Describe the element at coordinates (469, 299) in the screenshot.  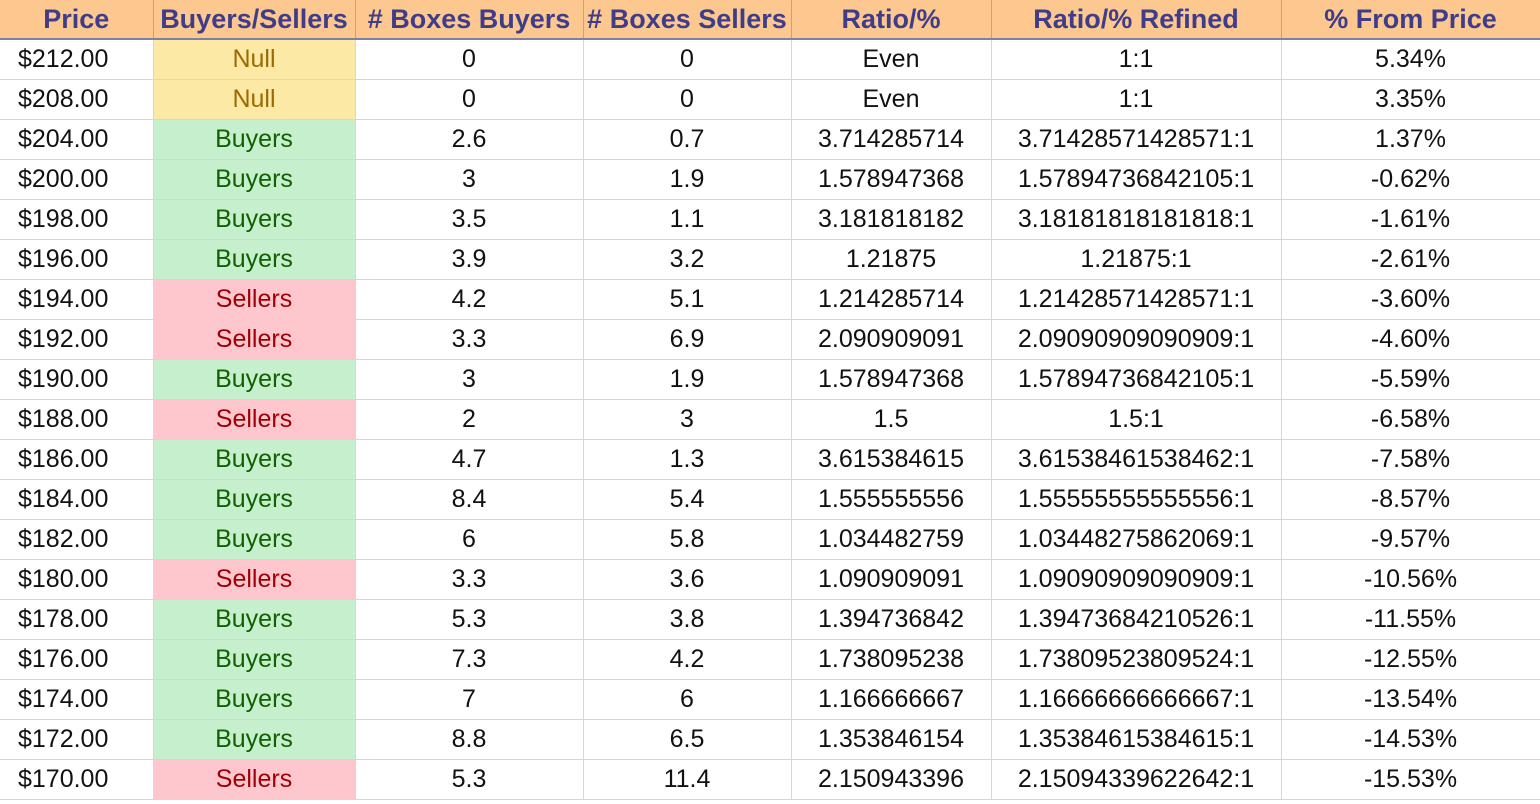
I see `boxes-buyers-cell: 4.2` at that location.